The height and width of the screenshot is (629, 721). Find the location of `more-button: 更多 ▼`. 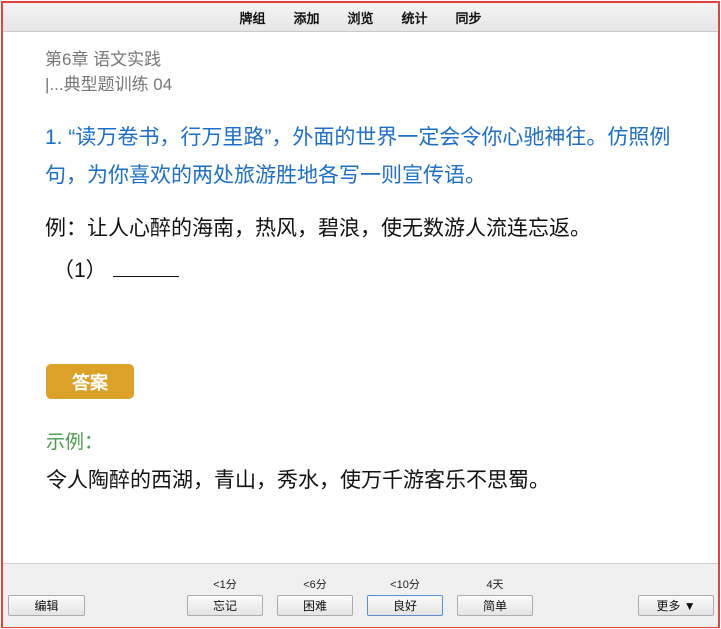

more-button: 更多 ▼ is located at coordinates (676, 605).